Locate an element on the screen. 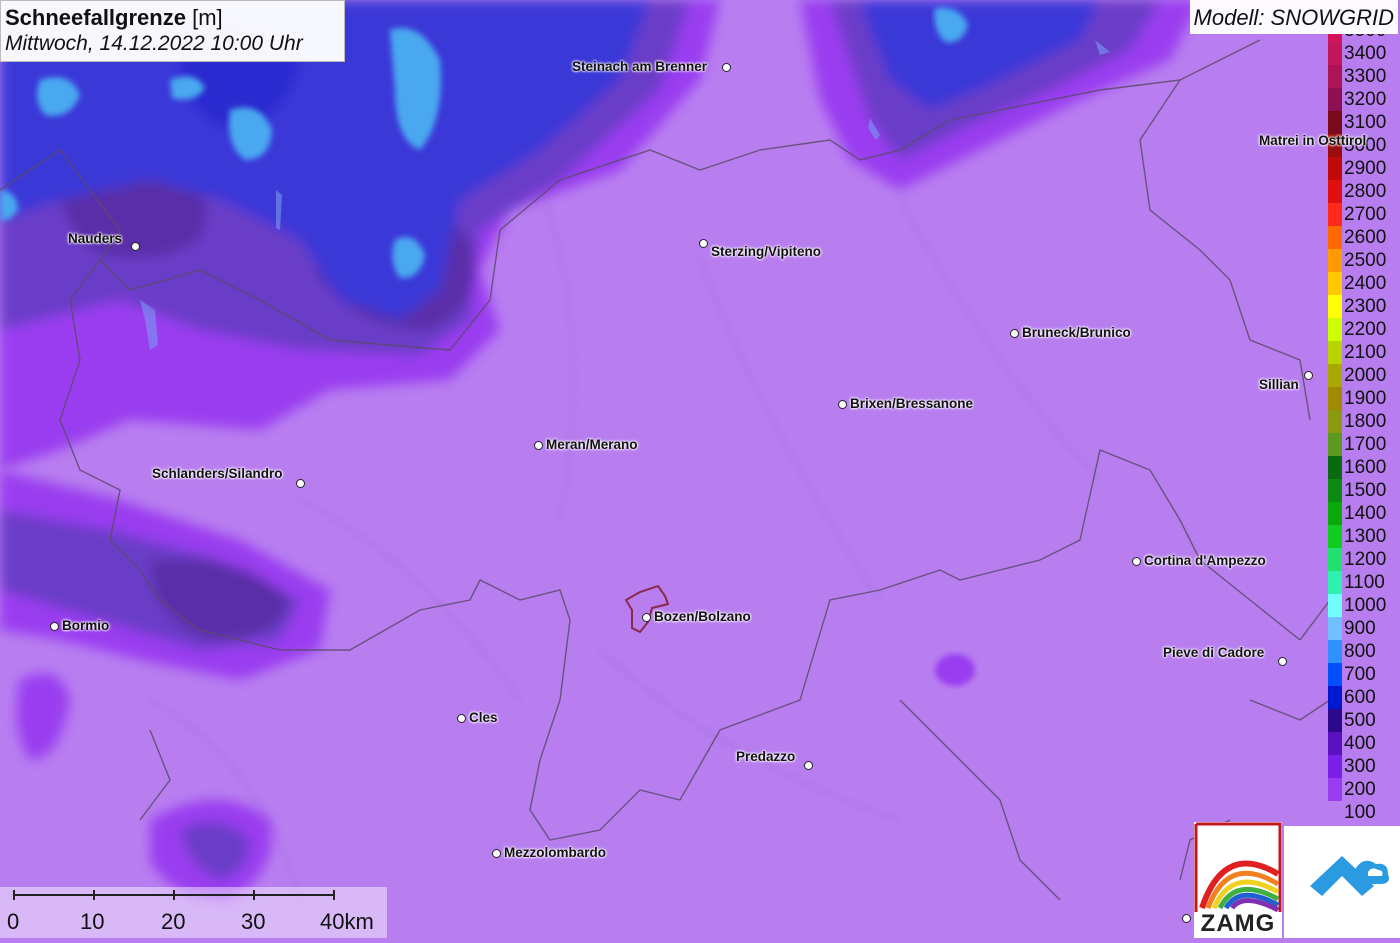 The image size is (1400, 943). legend-label: 2400 is located at coordinates (1365, 283).